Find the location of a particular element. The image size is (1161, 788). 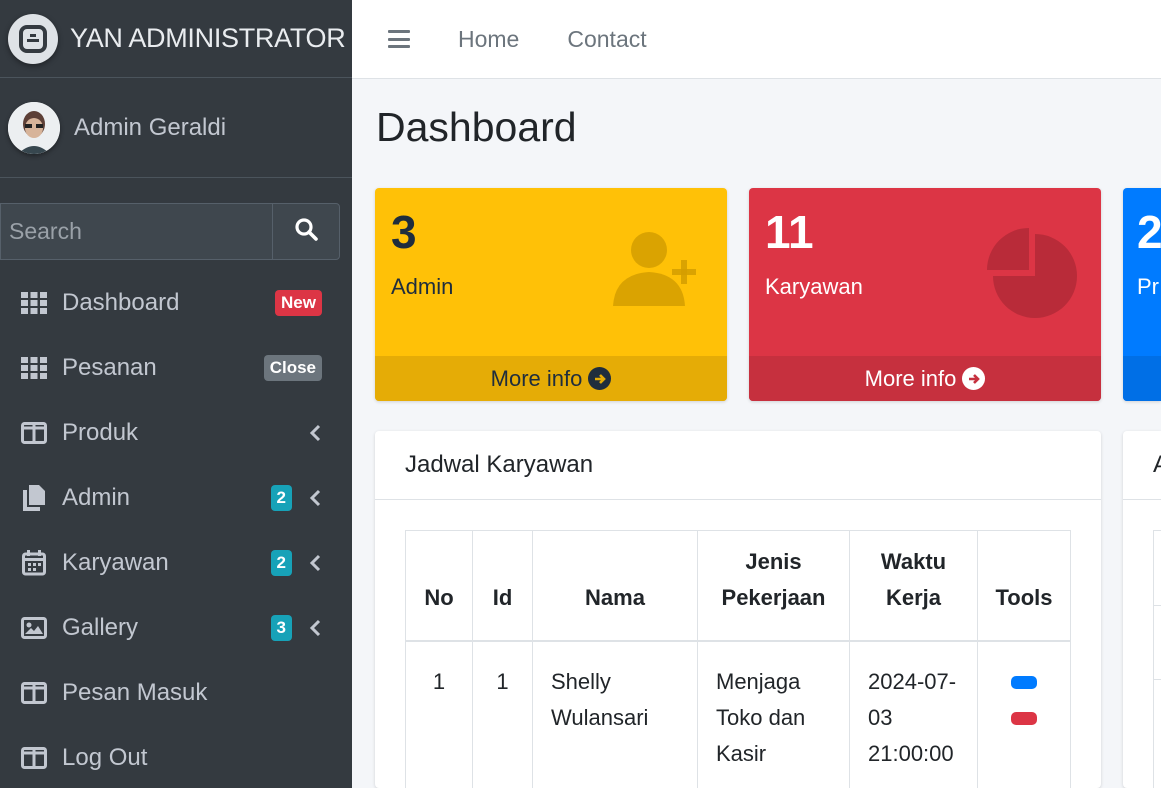

image-icon is located at coordinates (34, 628).